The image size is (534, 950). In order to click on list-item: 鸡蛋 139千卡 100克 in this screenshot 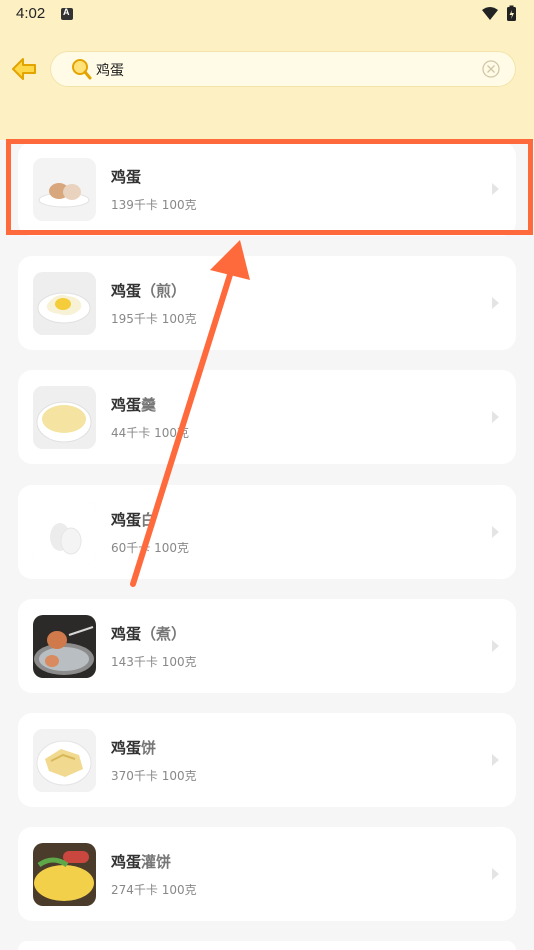, I will do `click(267, 189)`.